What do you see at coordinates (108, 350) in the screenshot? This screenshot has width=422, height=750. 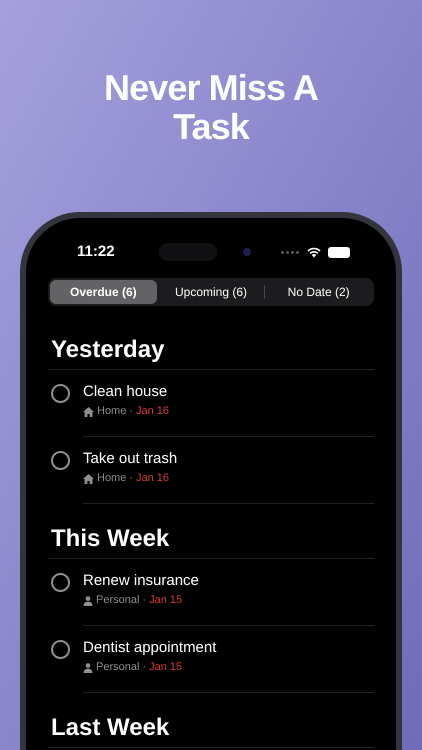 I see `section-heading: Yesterday` at bounding box center [108, 350].